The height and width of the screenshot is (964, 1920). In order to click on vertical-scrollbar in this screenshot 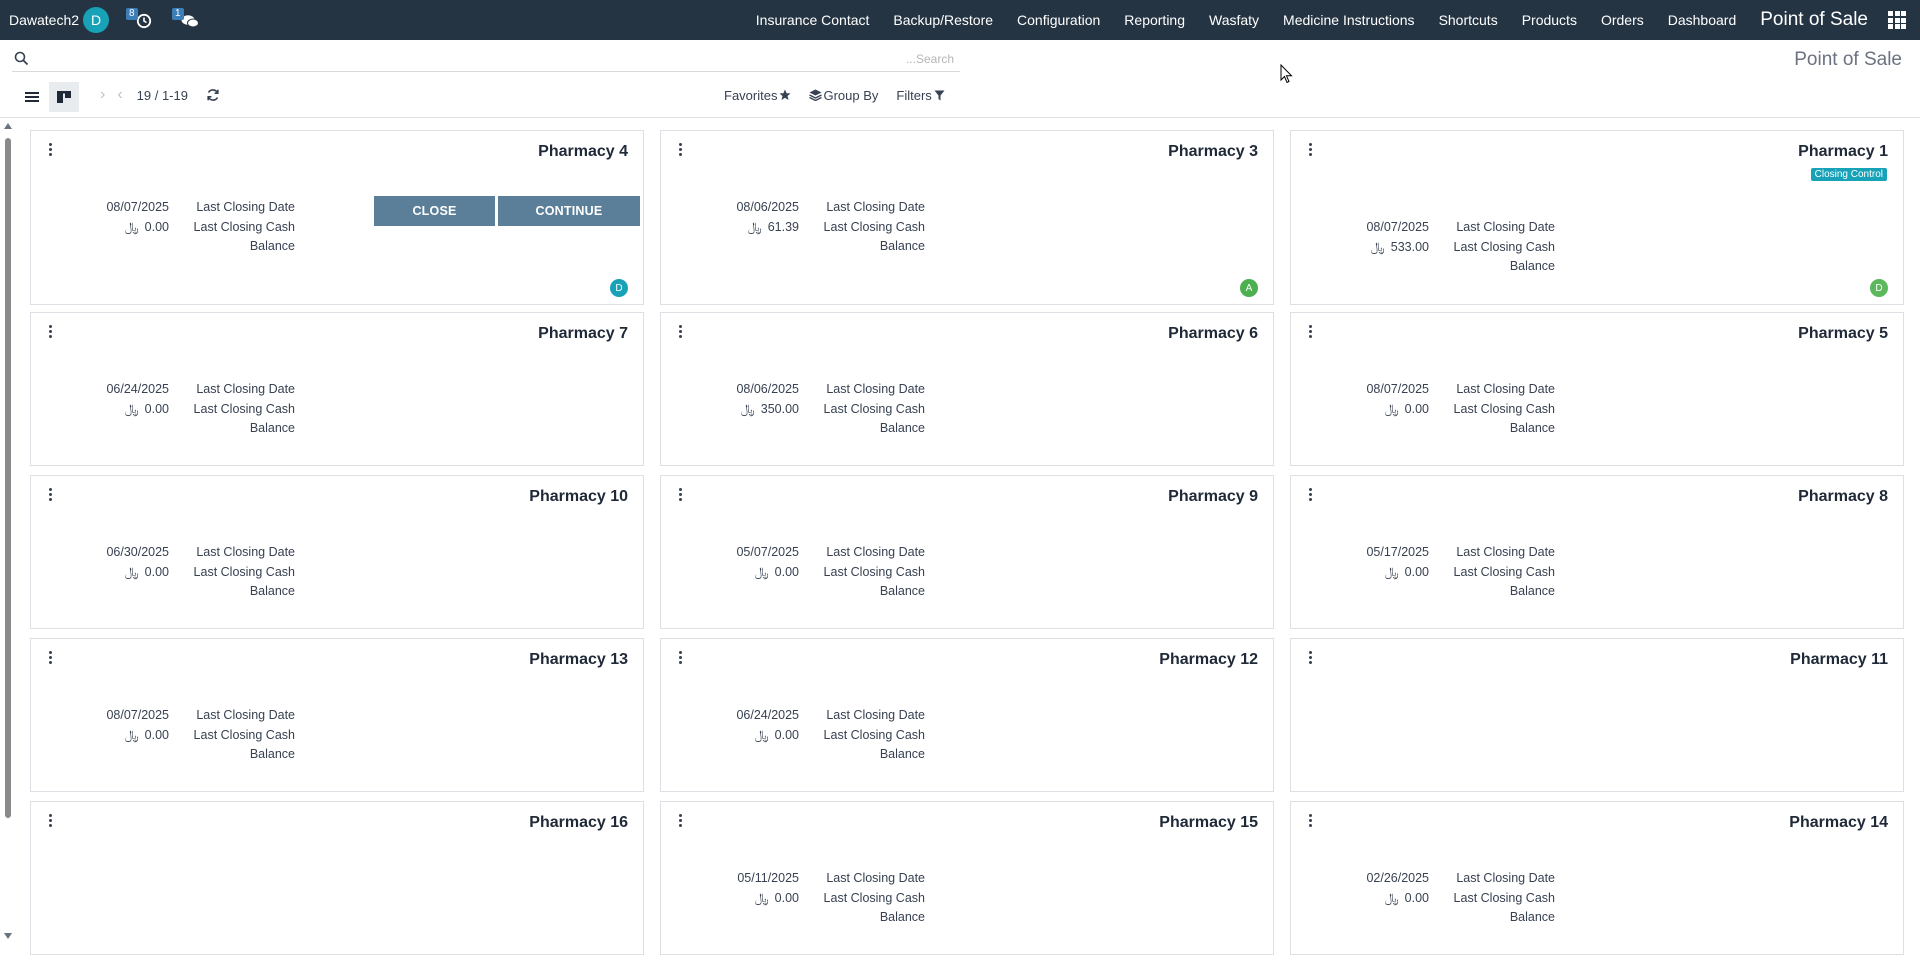, I will do `click(8, 532)`.